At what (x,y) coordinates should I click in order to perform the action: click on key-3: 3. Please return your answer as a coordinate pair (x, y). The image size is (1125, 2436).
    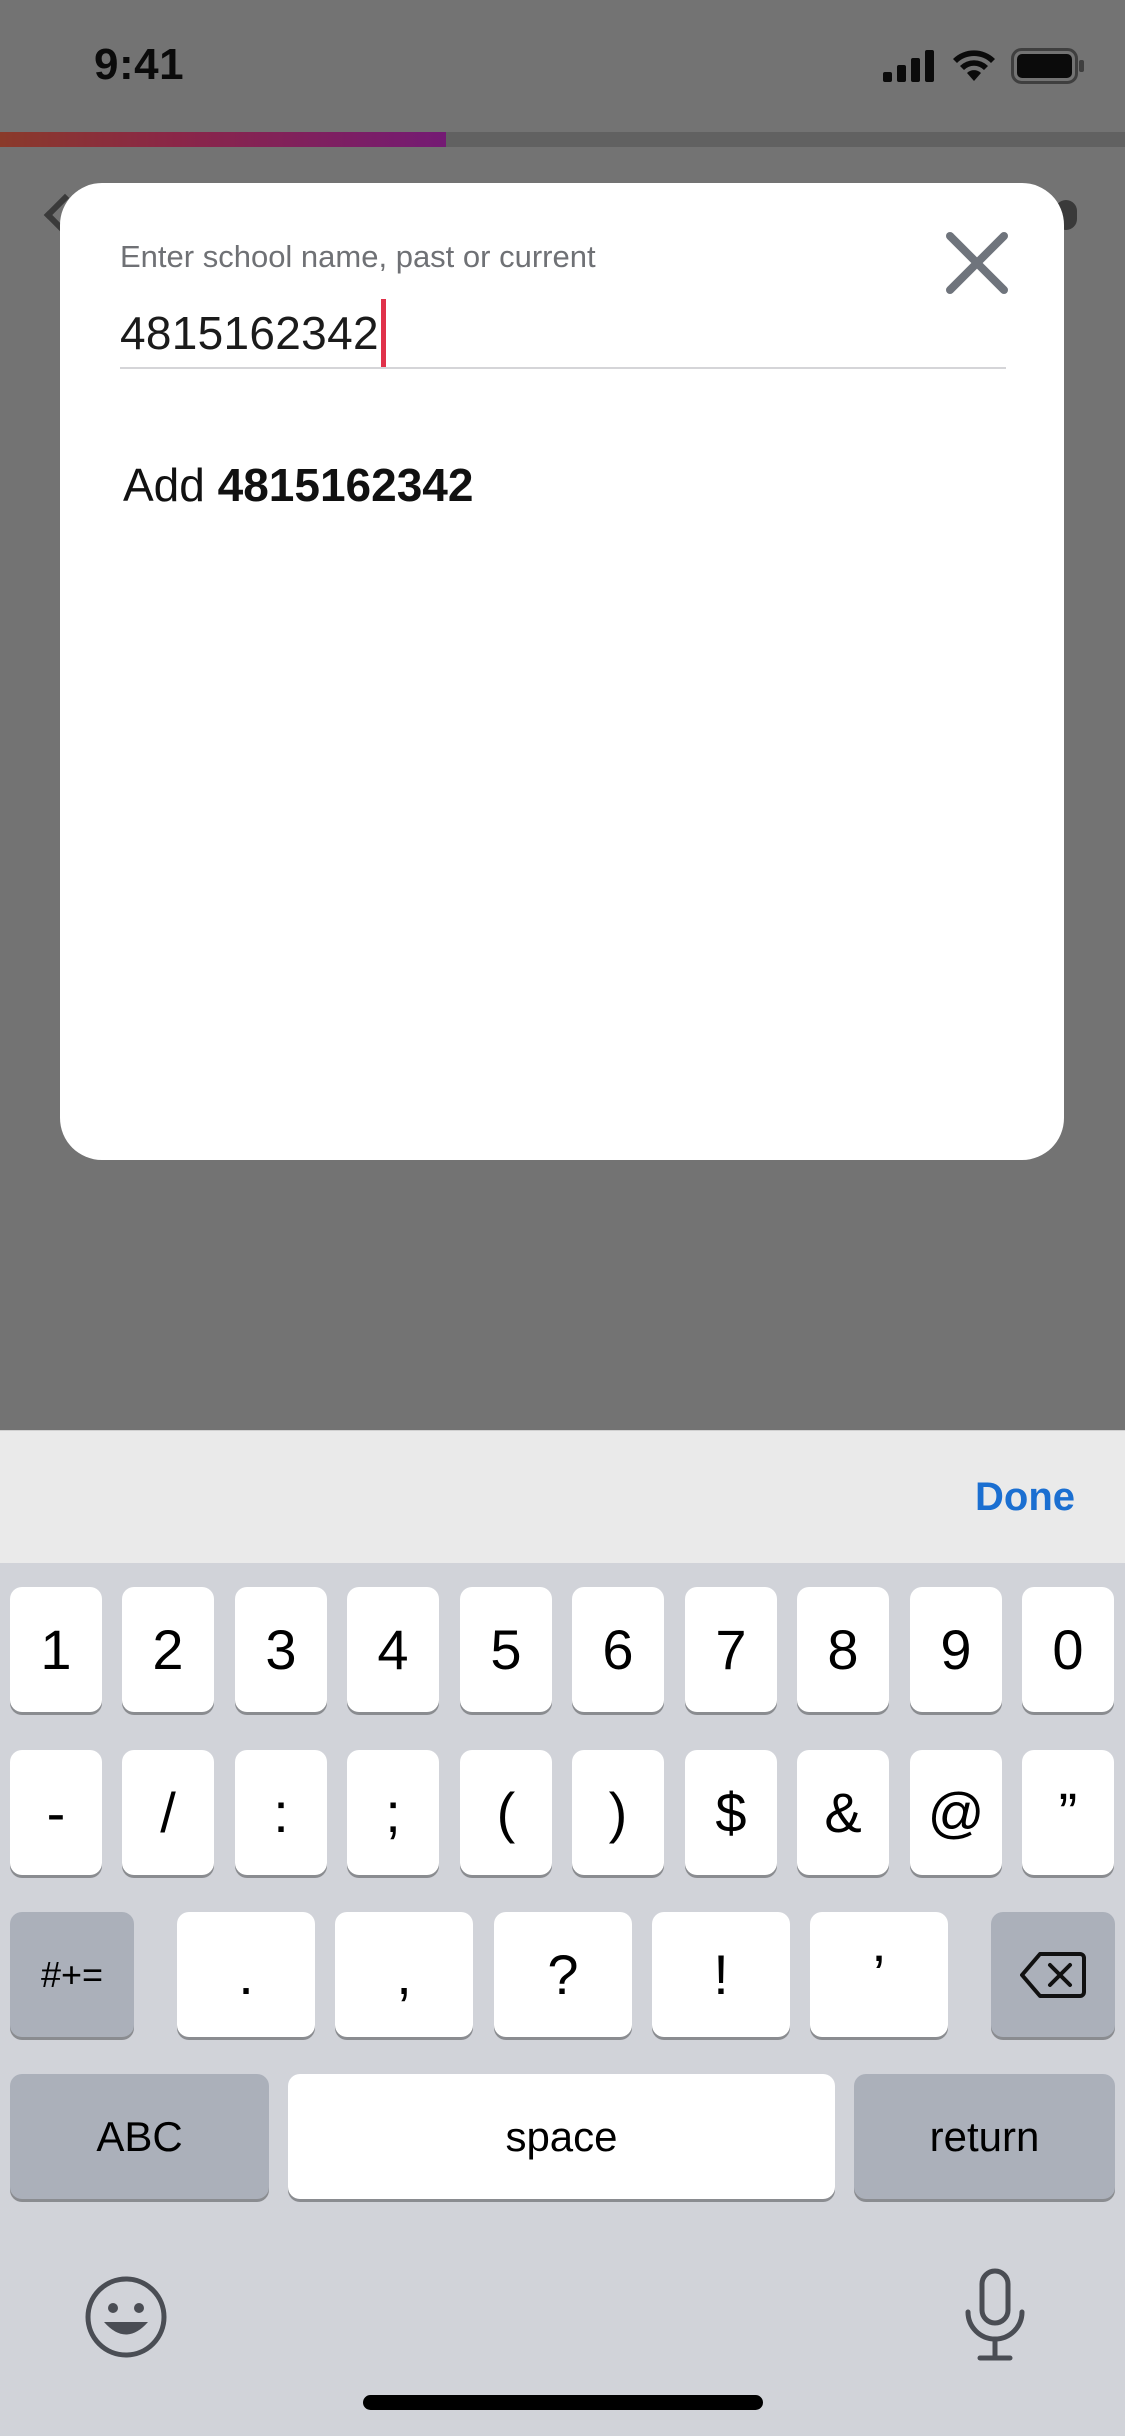
    Looking at the image, I should click on (281, 1649).